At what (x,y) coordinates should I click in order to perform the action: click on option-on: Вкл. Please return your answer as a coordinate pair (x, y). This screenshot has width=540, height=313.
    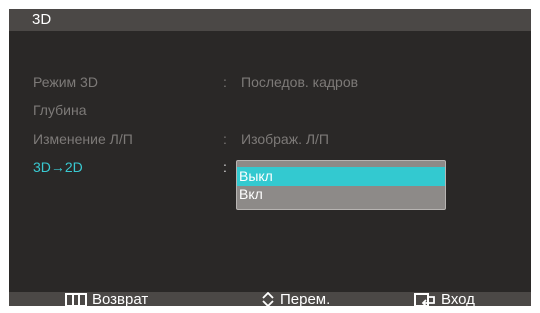
    Looking at the image, I should click on (341, 194).